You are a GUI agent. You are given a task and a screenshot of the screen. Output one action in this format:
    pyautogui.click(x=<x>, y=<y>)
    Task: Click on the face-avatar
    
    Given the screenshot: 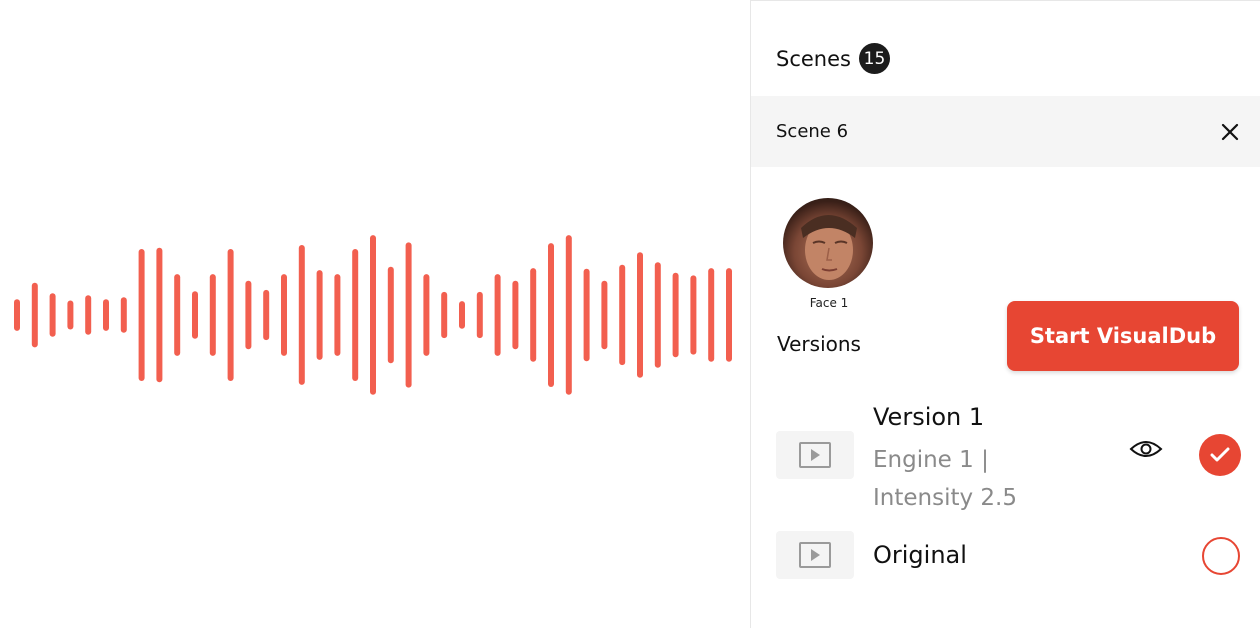 What is the action you would take?
    pyautogui.click(x=828, y=243)
    